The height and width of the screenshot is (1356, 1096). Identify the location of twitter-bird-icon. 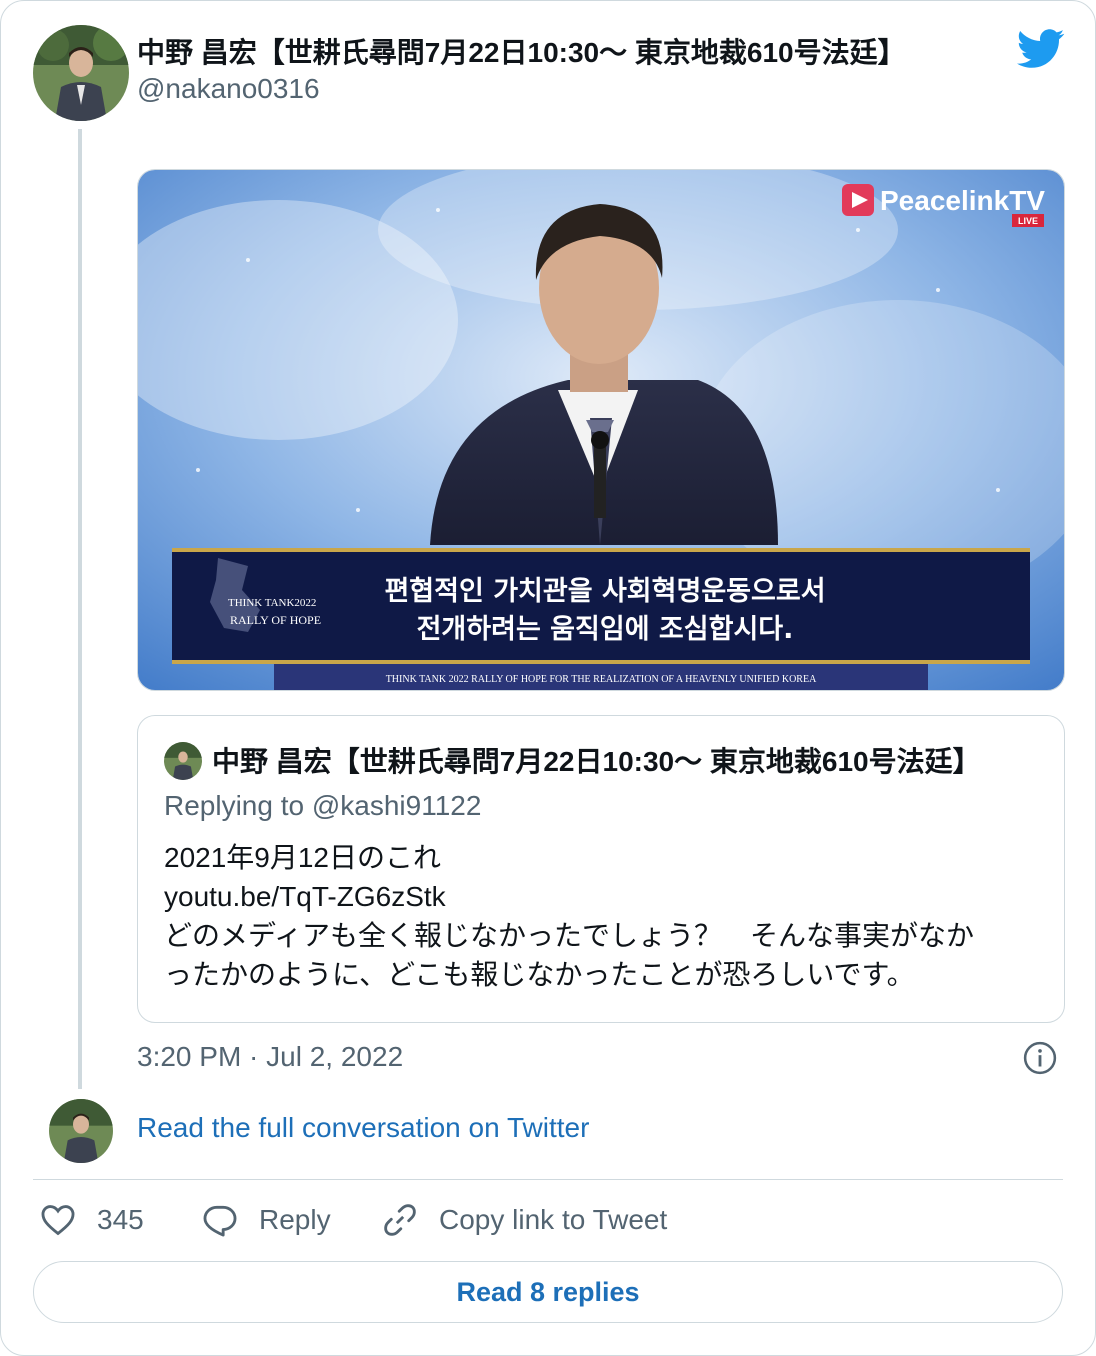
(1041, 49).